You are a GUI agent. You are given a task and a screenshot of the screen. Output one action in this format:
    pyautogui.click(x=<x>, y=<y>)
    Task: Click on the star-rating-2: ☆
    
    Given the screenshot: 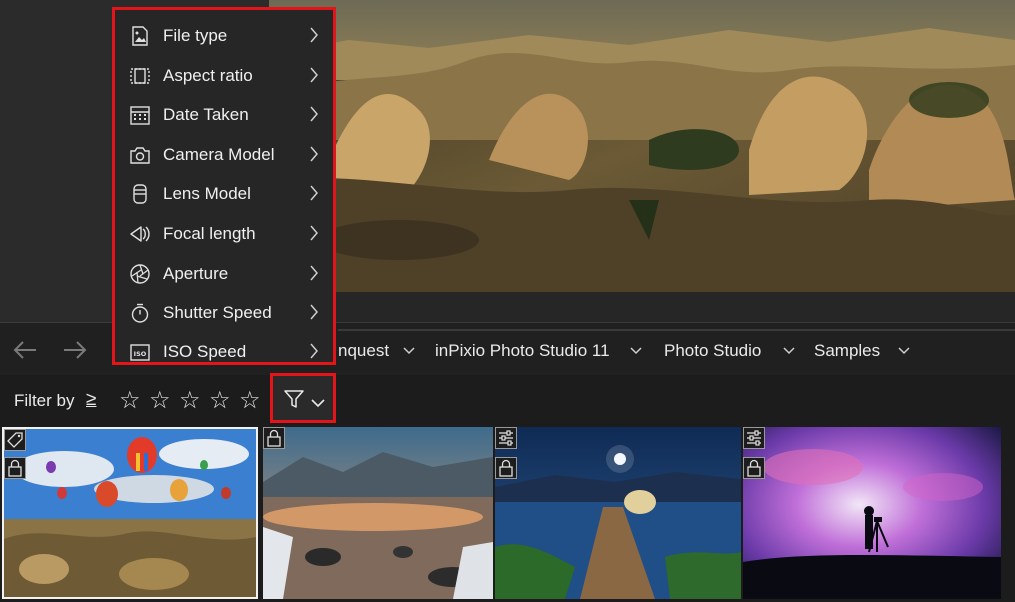 What is the action you would take?
    pyautogui.click(x=160, y=400)
    